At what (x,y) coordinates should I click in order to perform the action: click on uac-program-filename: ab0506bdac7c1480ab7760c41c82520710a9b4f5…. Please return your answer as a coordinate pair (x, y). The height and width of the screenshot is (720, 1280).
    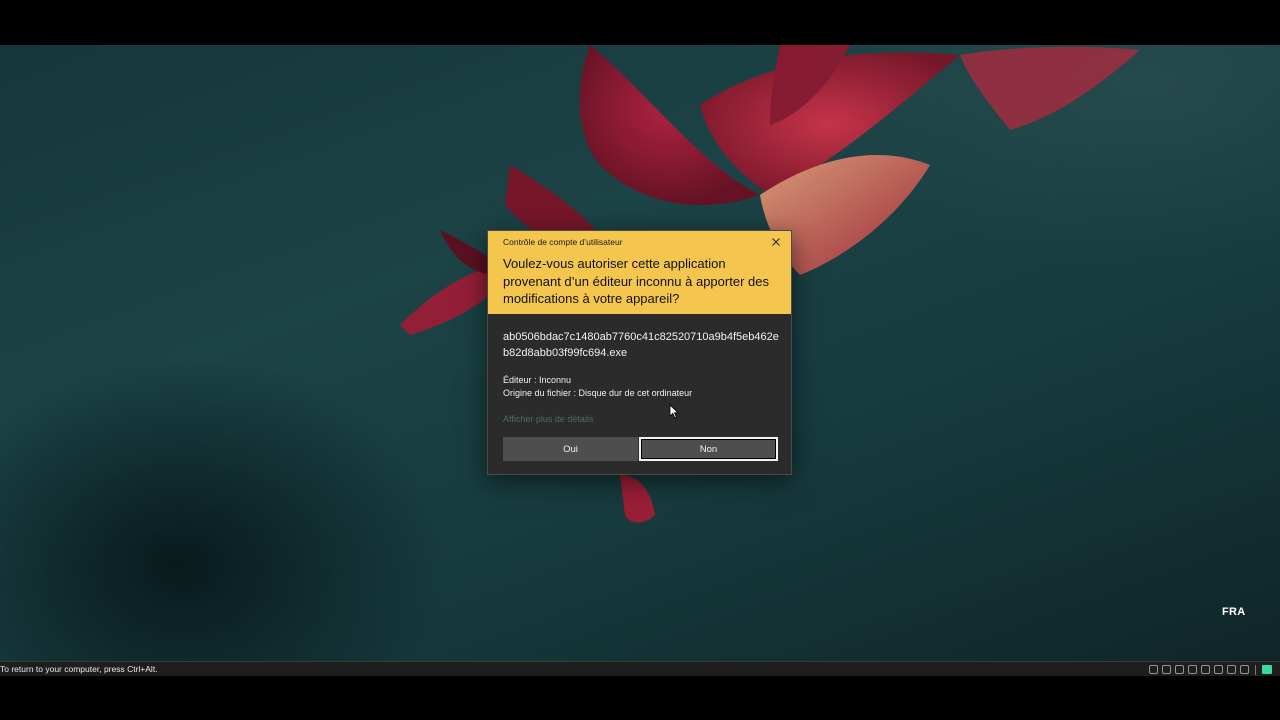
    Looking at the image, I should click on (641, 345).